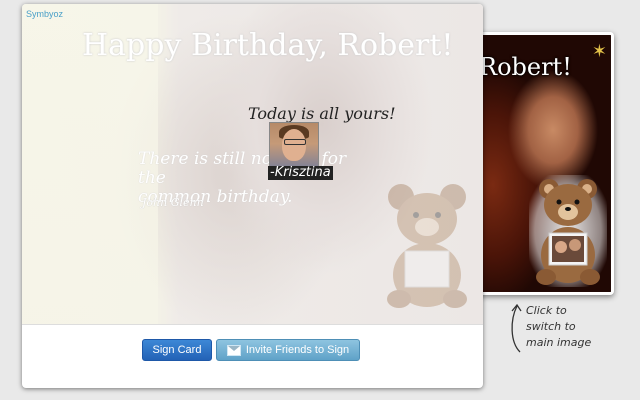  Describe the element at coordinates (173, 202) in the screenshot. I see `quote-author: John Glenn` at that location.